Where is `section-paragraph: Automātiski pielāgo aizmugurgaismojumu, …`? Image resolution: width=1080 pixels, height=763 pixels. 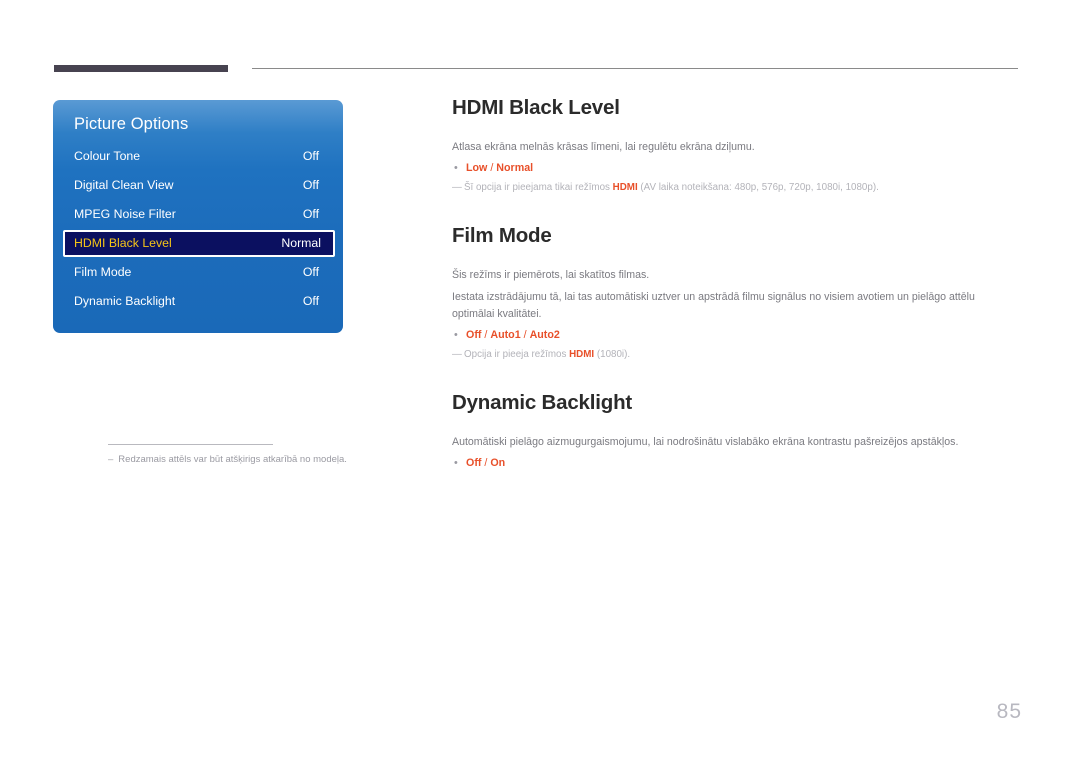
section-paragraph: Automātiski pielāgo aizmugurgaismojumu, … is located at coordinates (705, 442).